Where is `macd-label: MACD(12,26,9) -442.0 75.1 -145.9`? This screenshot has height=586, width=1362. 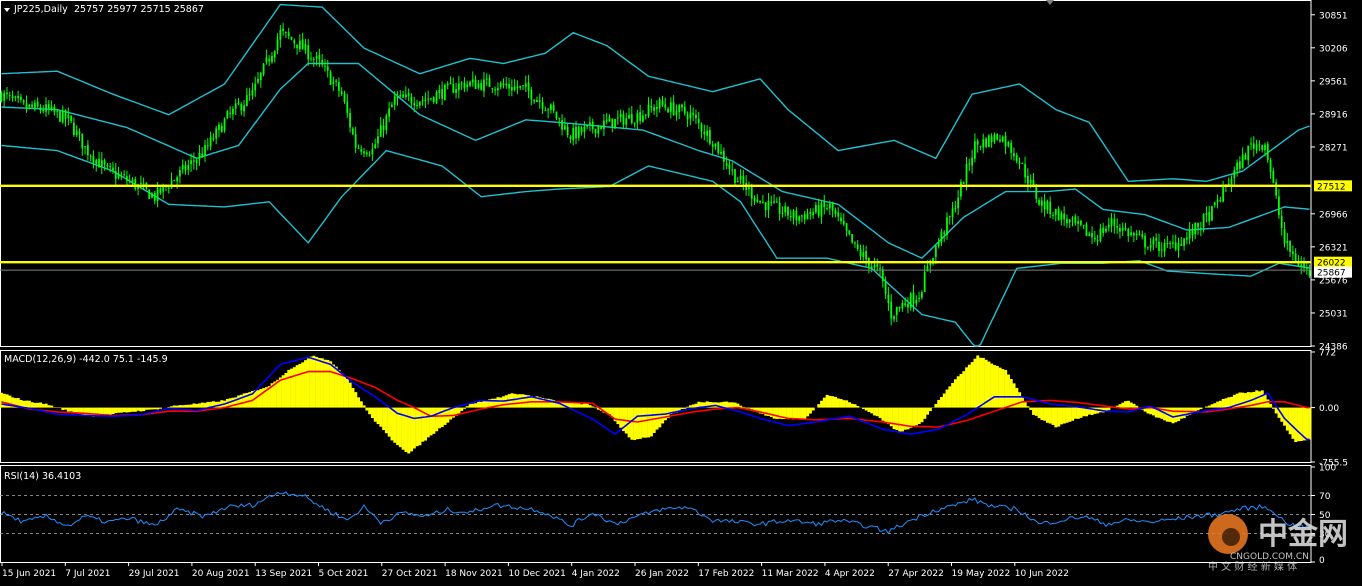 macd-label: MACD(12,26,9) -442.0 75.1 -145.9 is located at coordinates (86, 359).